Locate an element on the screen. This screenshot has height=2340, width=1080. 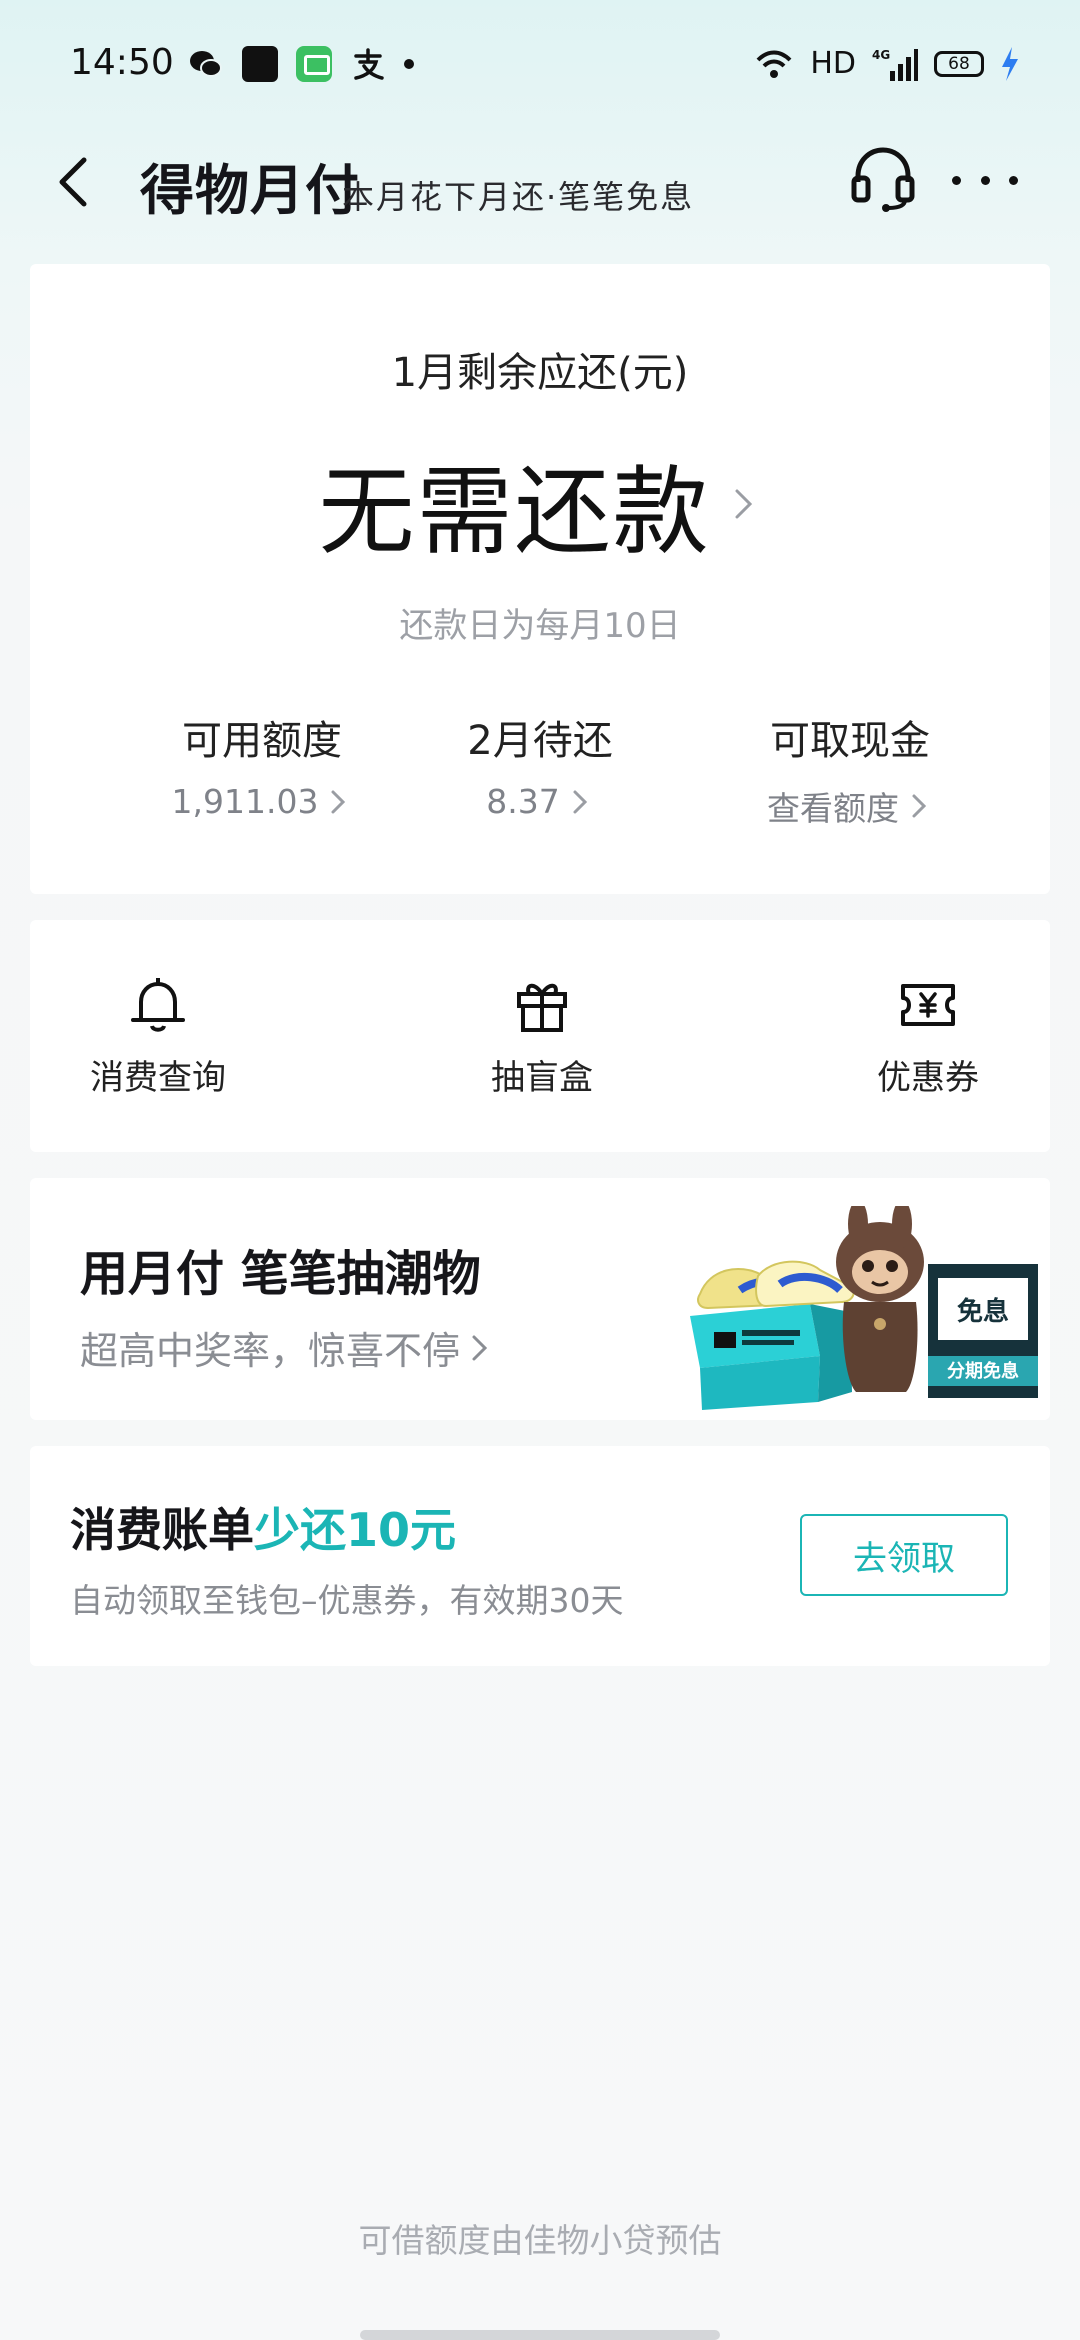
consumption-query-button: 消费查询 is located at coordinates (158, 1036).